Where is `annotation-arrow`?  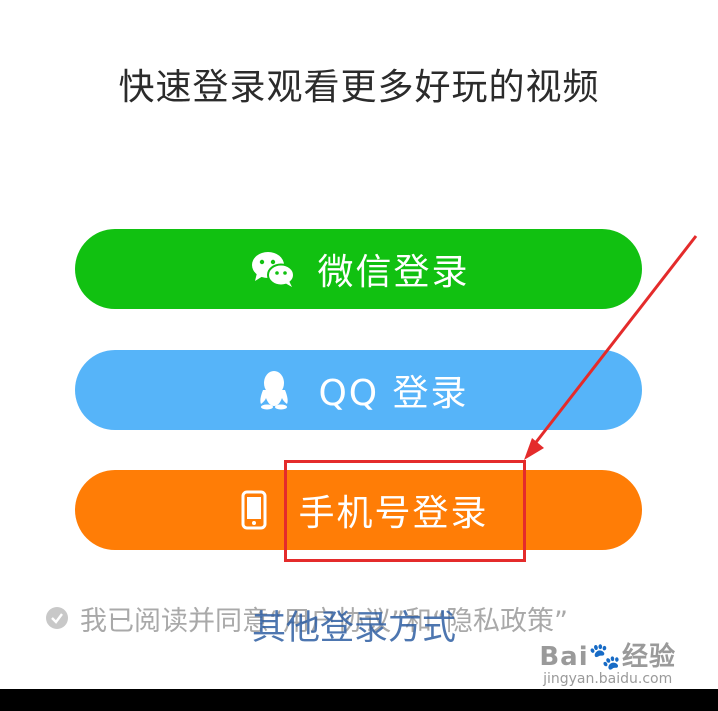 annotation-arrow is located at coordinates (611, 347).